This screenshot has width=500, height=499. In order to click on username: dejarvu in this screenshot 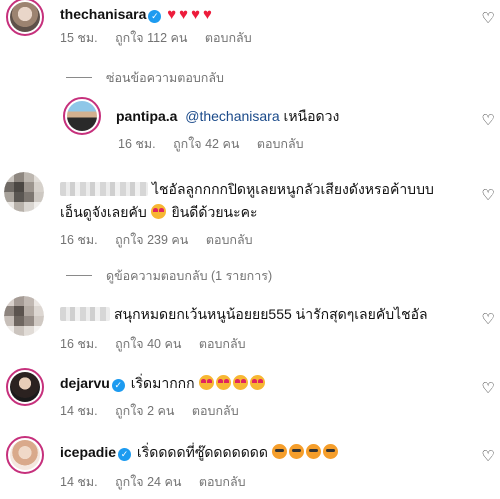, I will do `click(85, 383)`.